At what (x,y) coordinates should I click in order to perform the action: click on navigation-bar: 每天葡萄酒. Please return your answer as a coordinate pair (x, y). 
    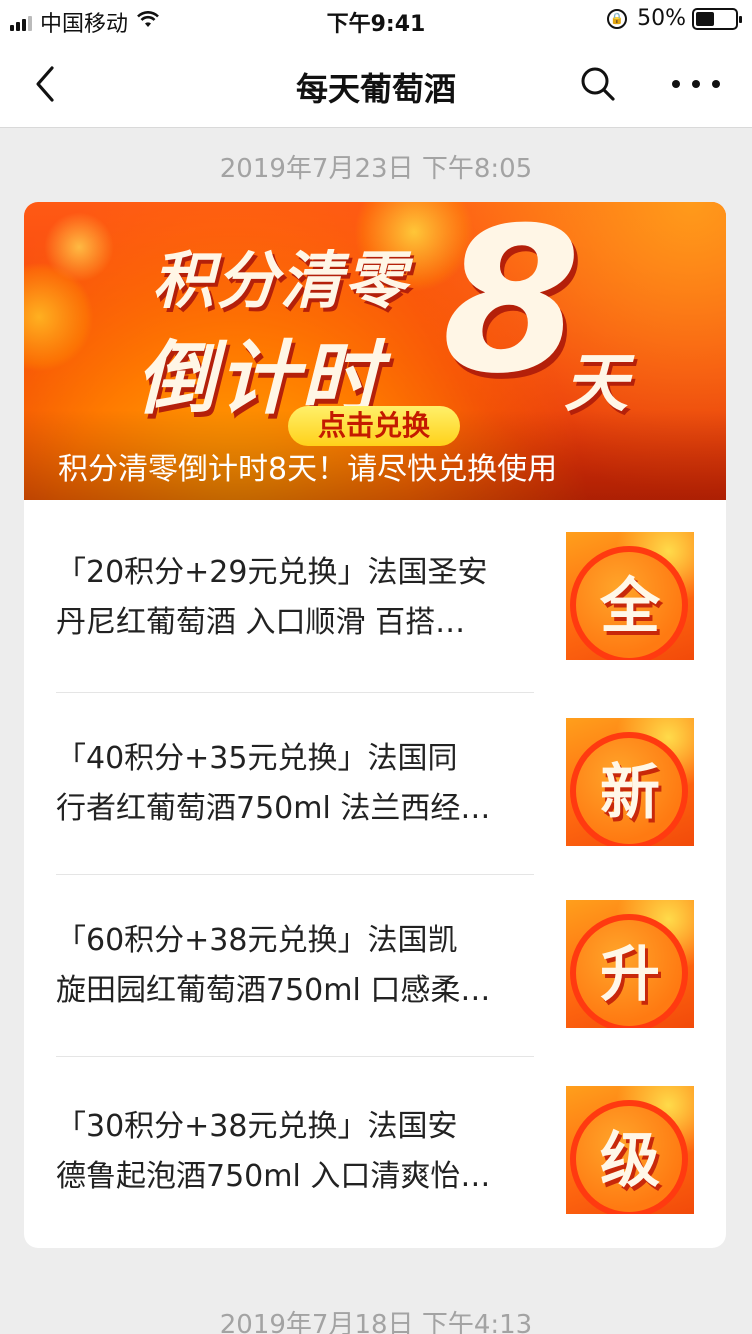
    Looking at the image, I should click on (376, 84).